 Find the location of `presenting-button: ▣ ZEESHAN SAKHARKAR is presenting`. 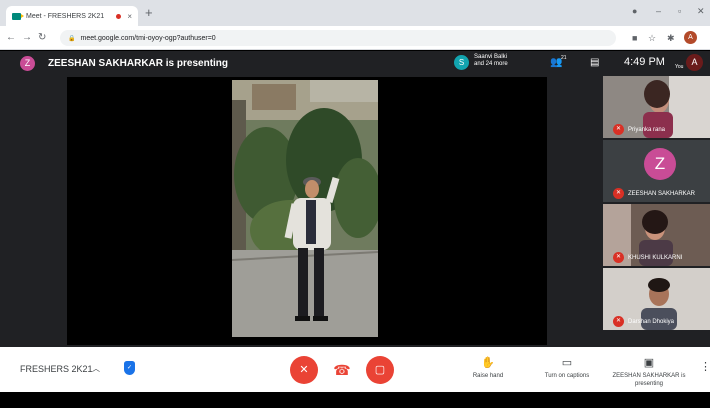

presenting-button: ▣ ZEESHAN SAKHARKAR is presenting is located at coordinates (649, 372).